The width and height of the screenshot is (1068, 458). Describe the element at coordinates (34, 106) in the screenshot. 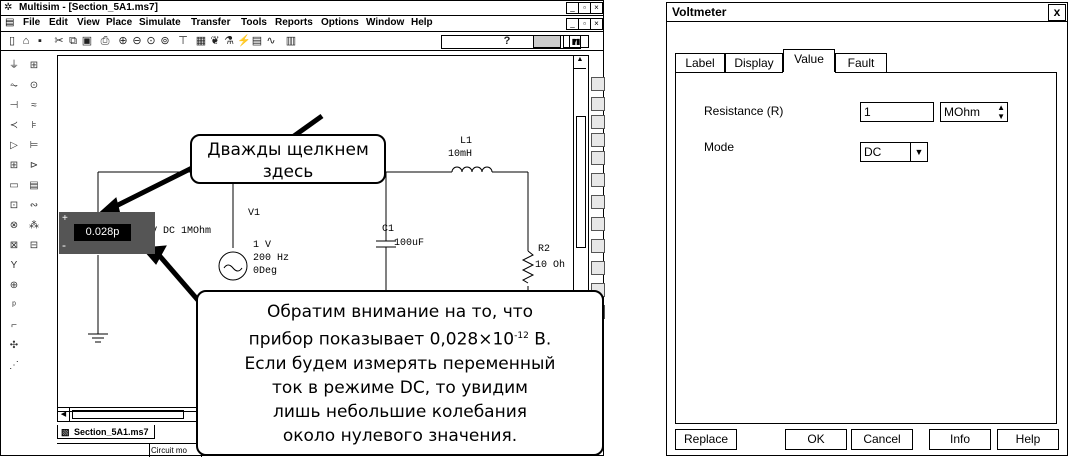

I see `virtual-diode-icon: ≈` at that location.